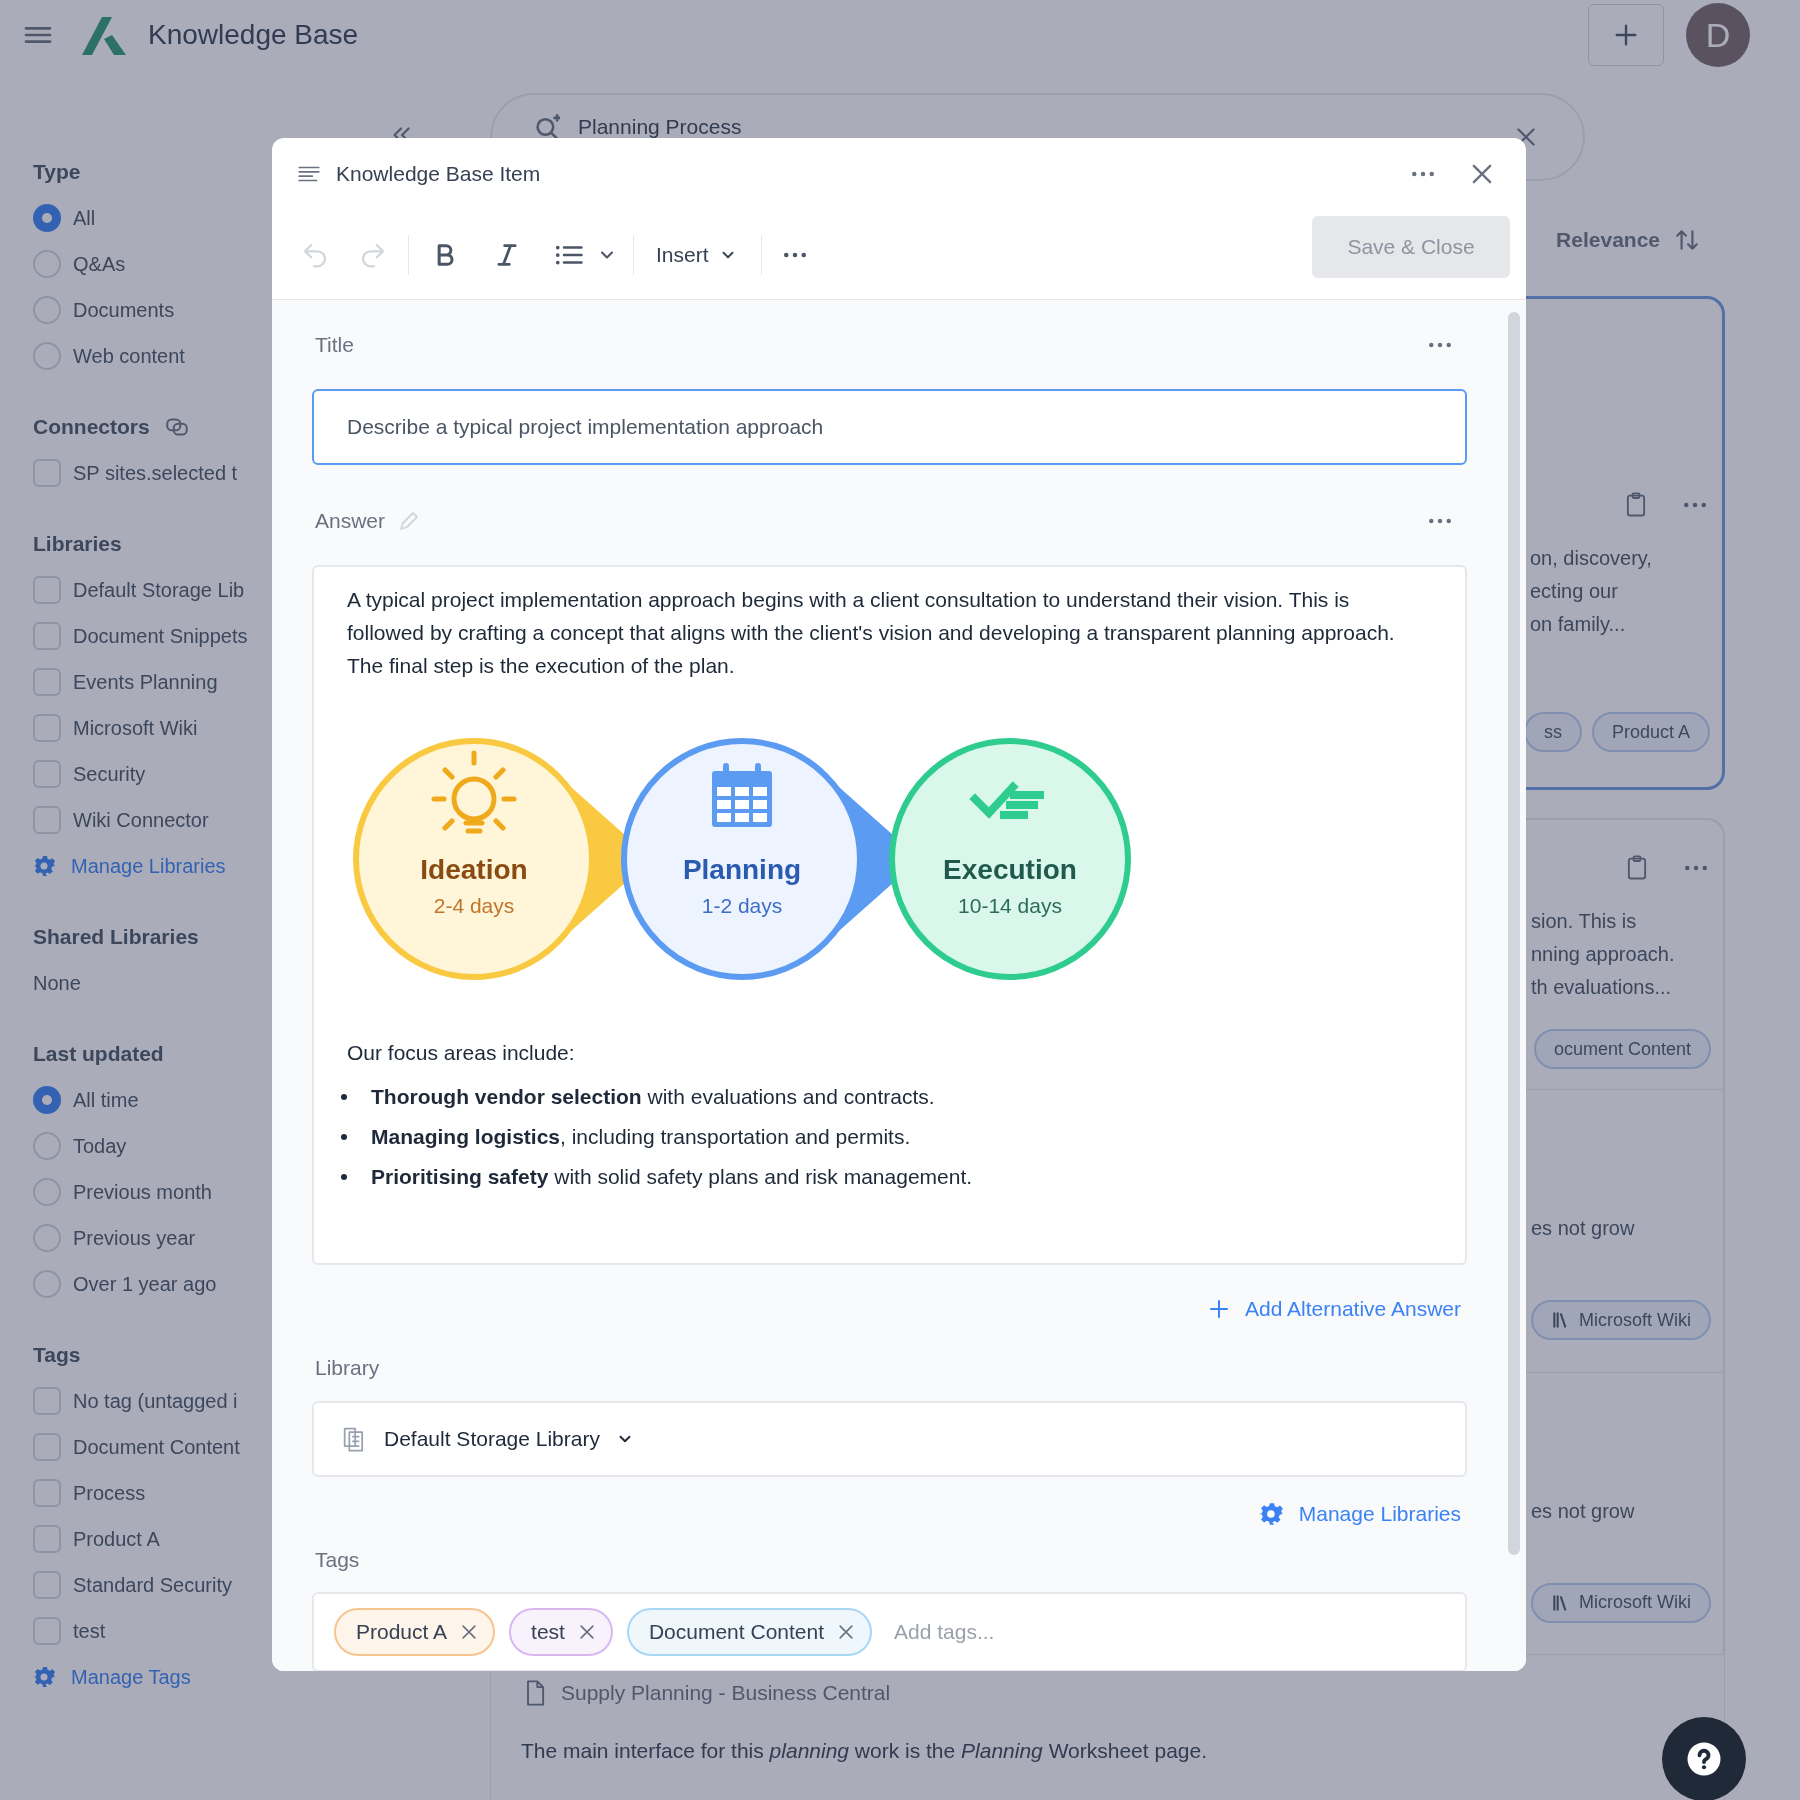 The height and width of the screenshot is (1800, 1800). What do you see at coordinates (1603, 954) in the screenshot?
I see `excerpt-text: nning approach.` at bounding box center [1603, 954].